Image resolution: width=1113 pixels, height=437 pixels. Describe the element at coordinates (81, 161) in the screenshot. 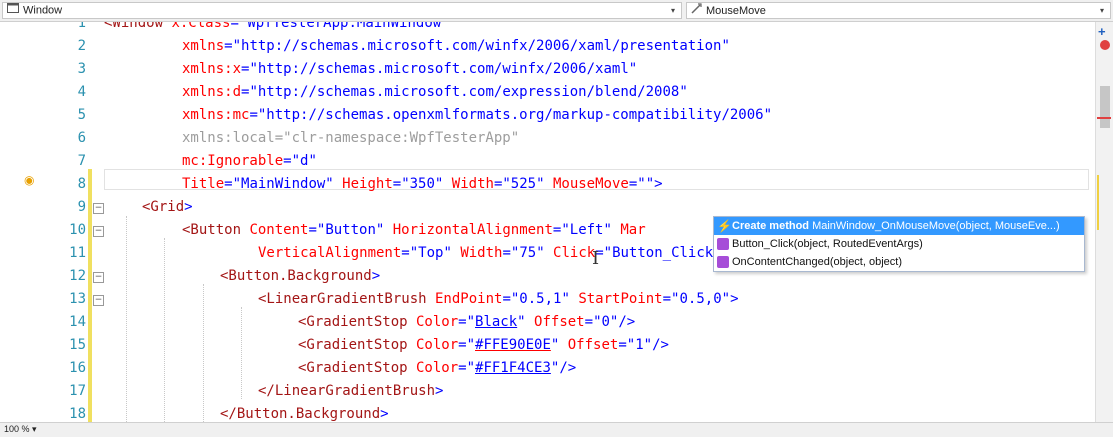

I see `line-number: 7` at that location.